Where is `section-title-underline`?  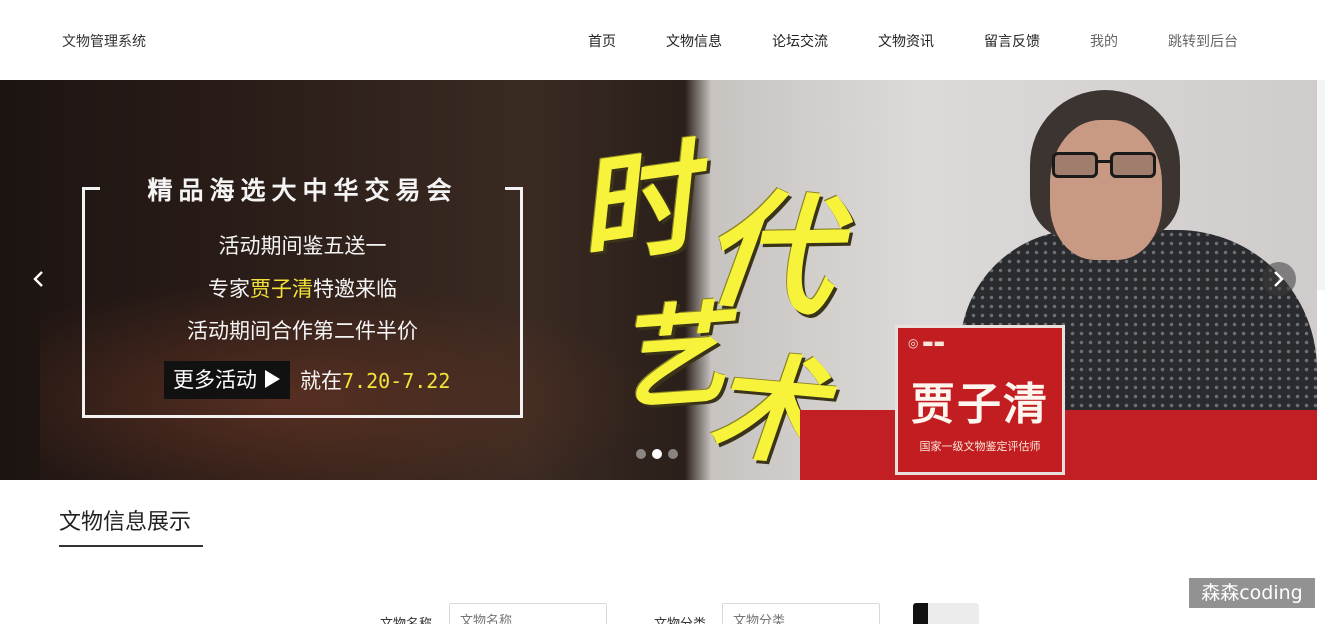
section-title-underline is located at coordinates (131, 546).